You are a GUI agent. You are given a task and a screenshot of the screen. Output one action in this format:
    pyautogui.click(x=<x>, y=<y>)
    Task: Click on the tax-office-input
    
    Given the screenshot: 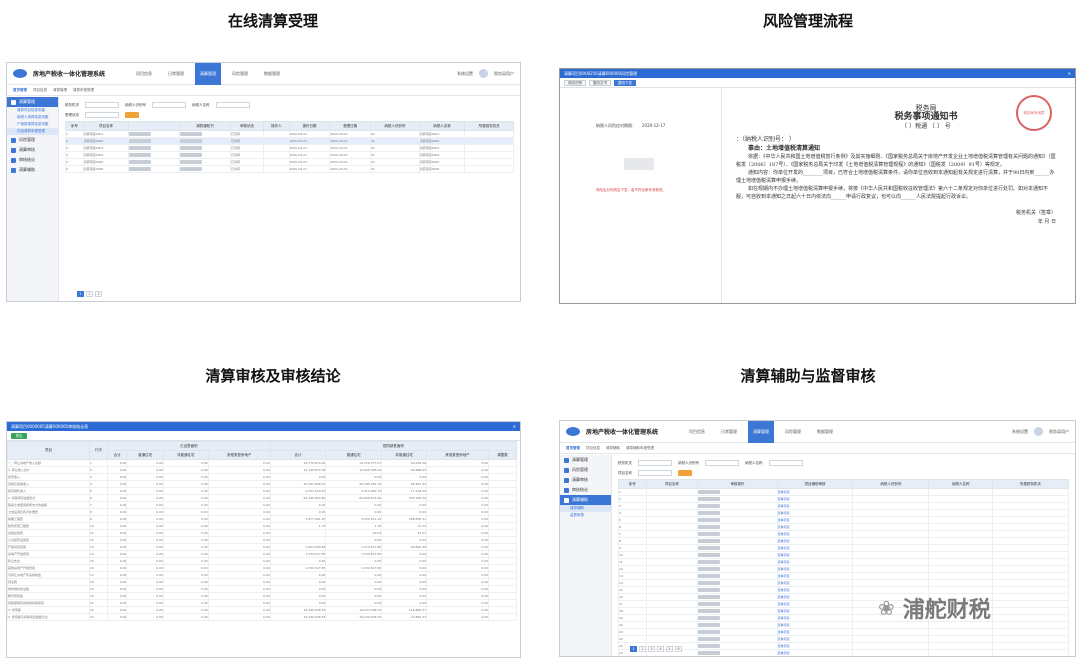 What is the action you would take?
    pyautogui.click(x=102, y=105)
    